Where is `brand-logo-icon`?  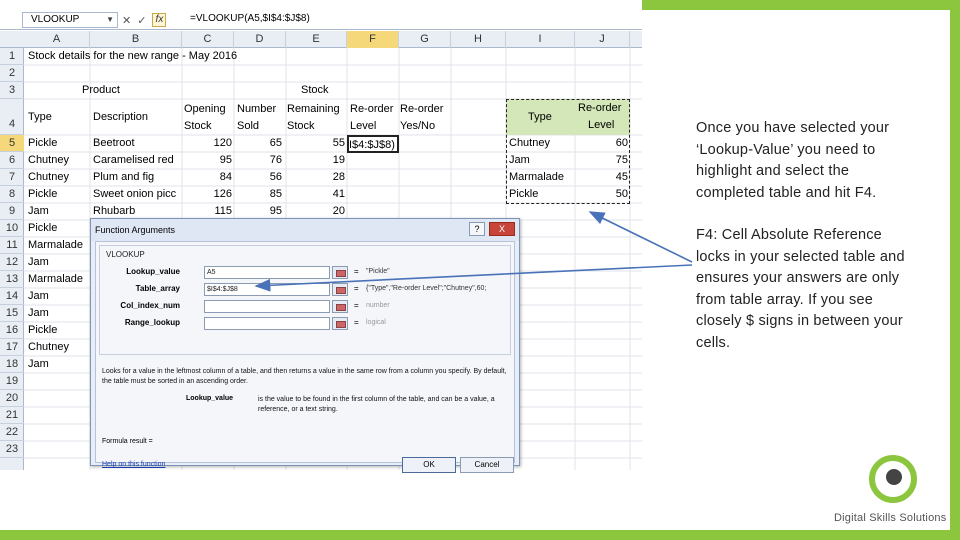
brand-logo-icon is located at coordinates (893, 479).